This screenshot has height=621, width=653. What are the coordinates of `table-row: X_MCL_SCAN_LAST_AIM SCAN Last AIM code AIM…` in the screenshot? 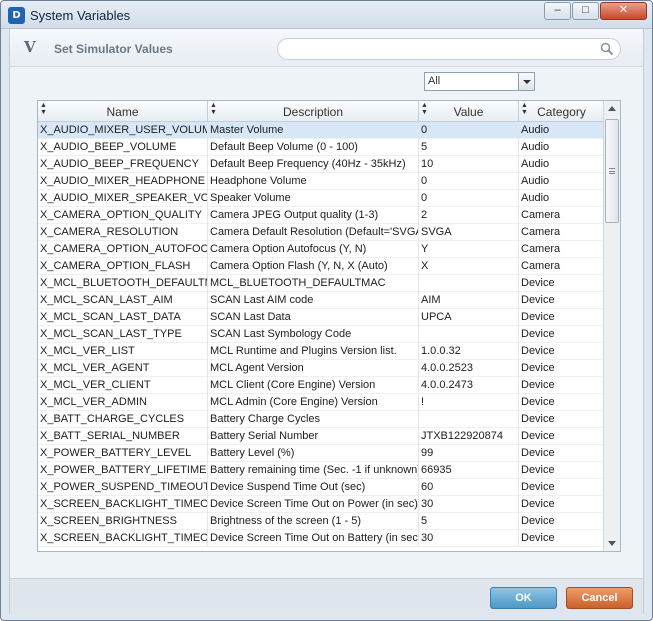 It's located at (321, 300).